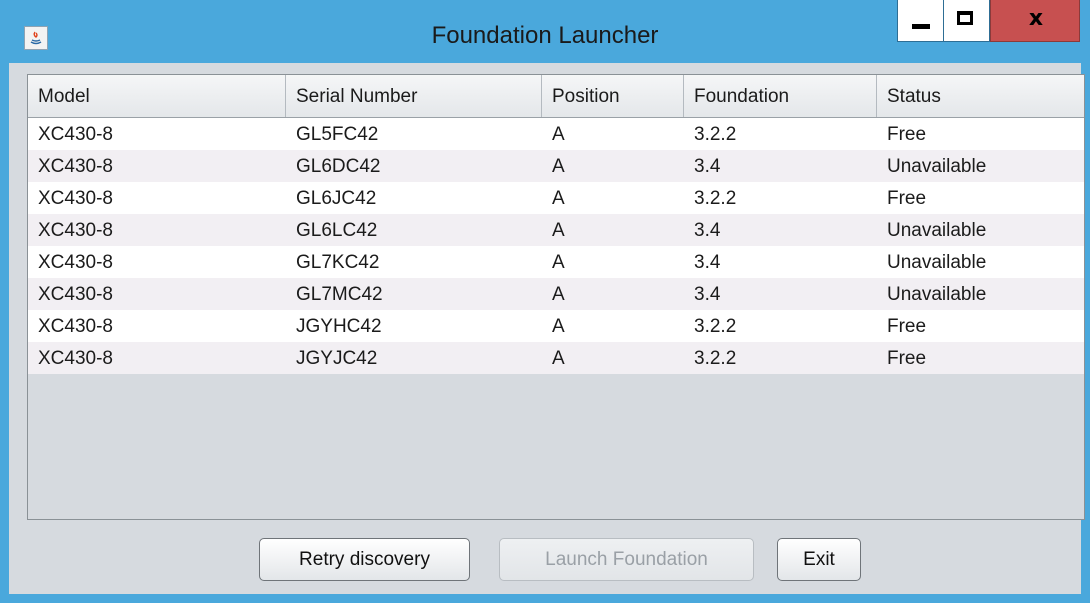  Describe the element at coordinates (157, 96) in the screenshot. I see `column-header-model: Model` at that location.